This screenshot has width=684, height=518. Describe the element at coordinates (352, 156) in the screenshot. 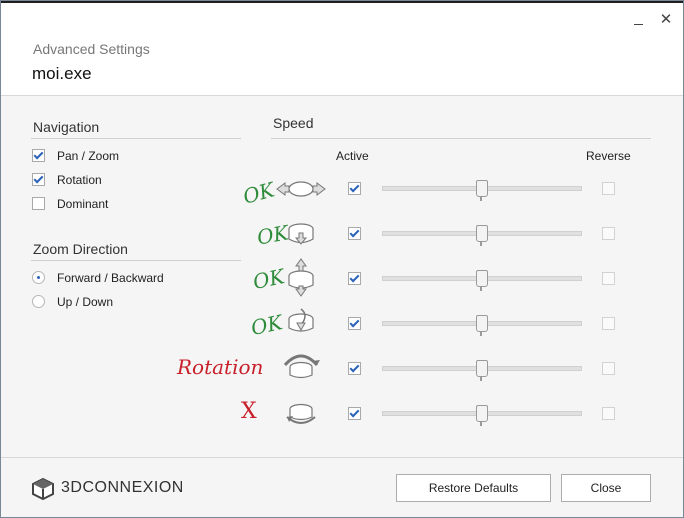

I see `active-column-header: Active` at that location.